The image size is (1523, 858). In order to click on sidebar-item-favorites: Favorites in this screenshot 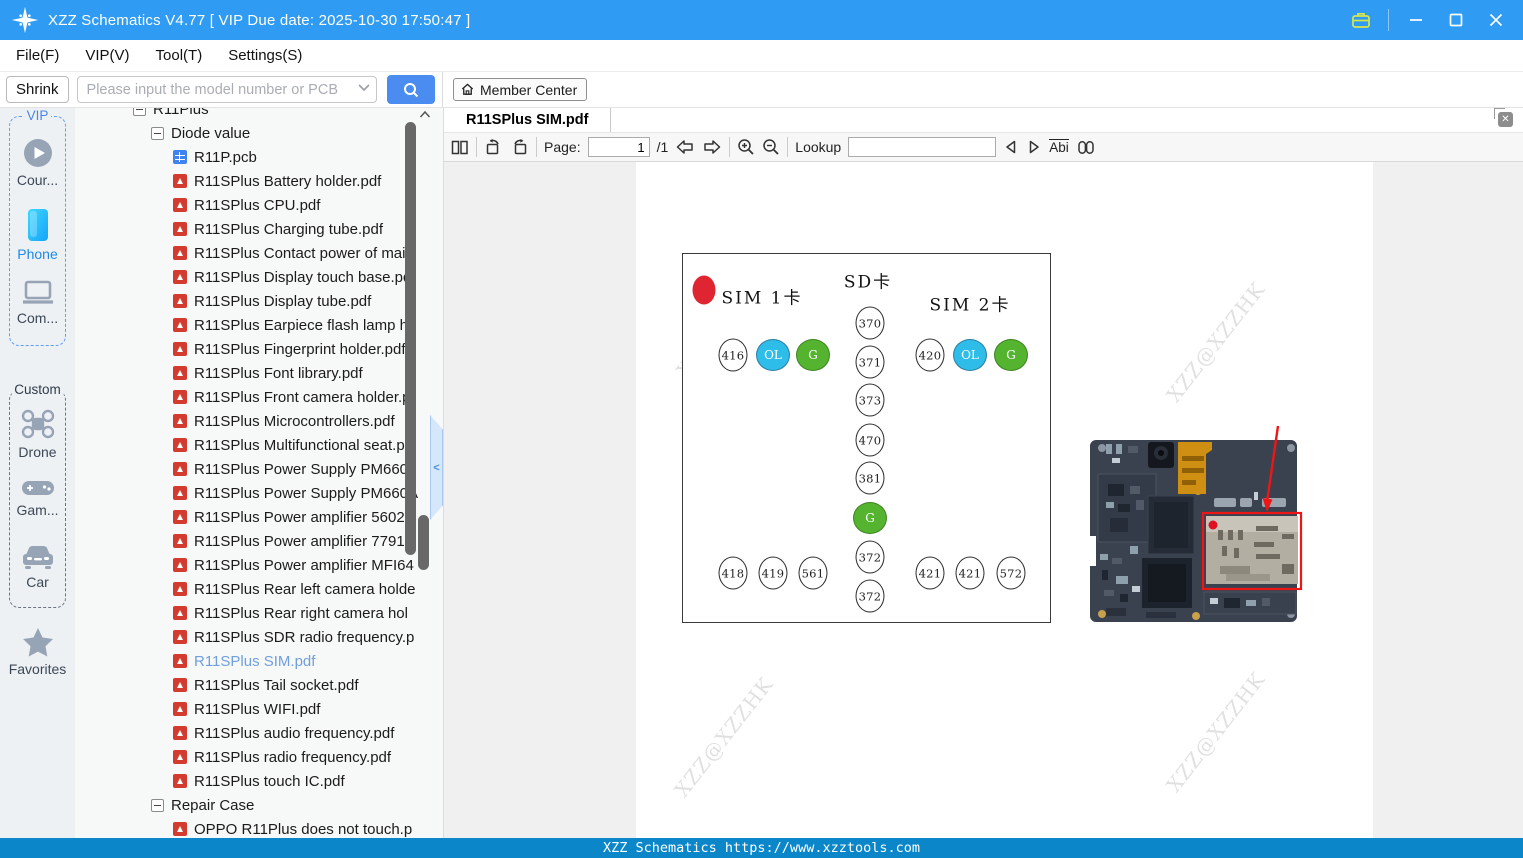, I will do `click(37, 651)`.